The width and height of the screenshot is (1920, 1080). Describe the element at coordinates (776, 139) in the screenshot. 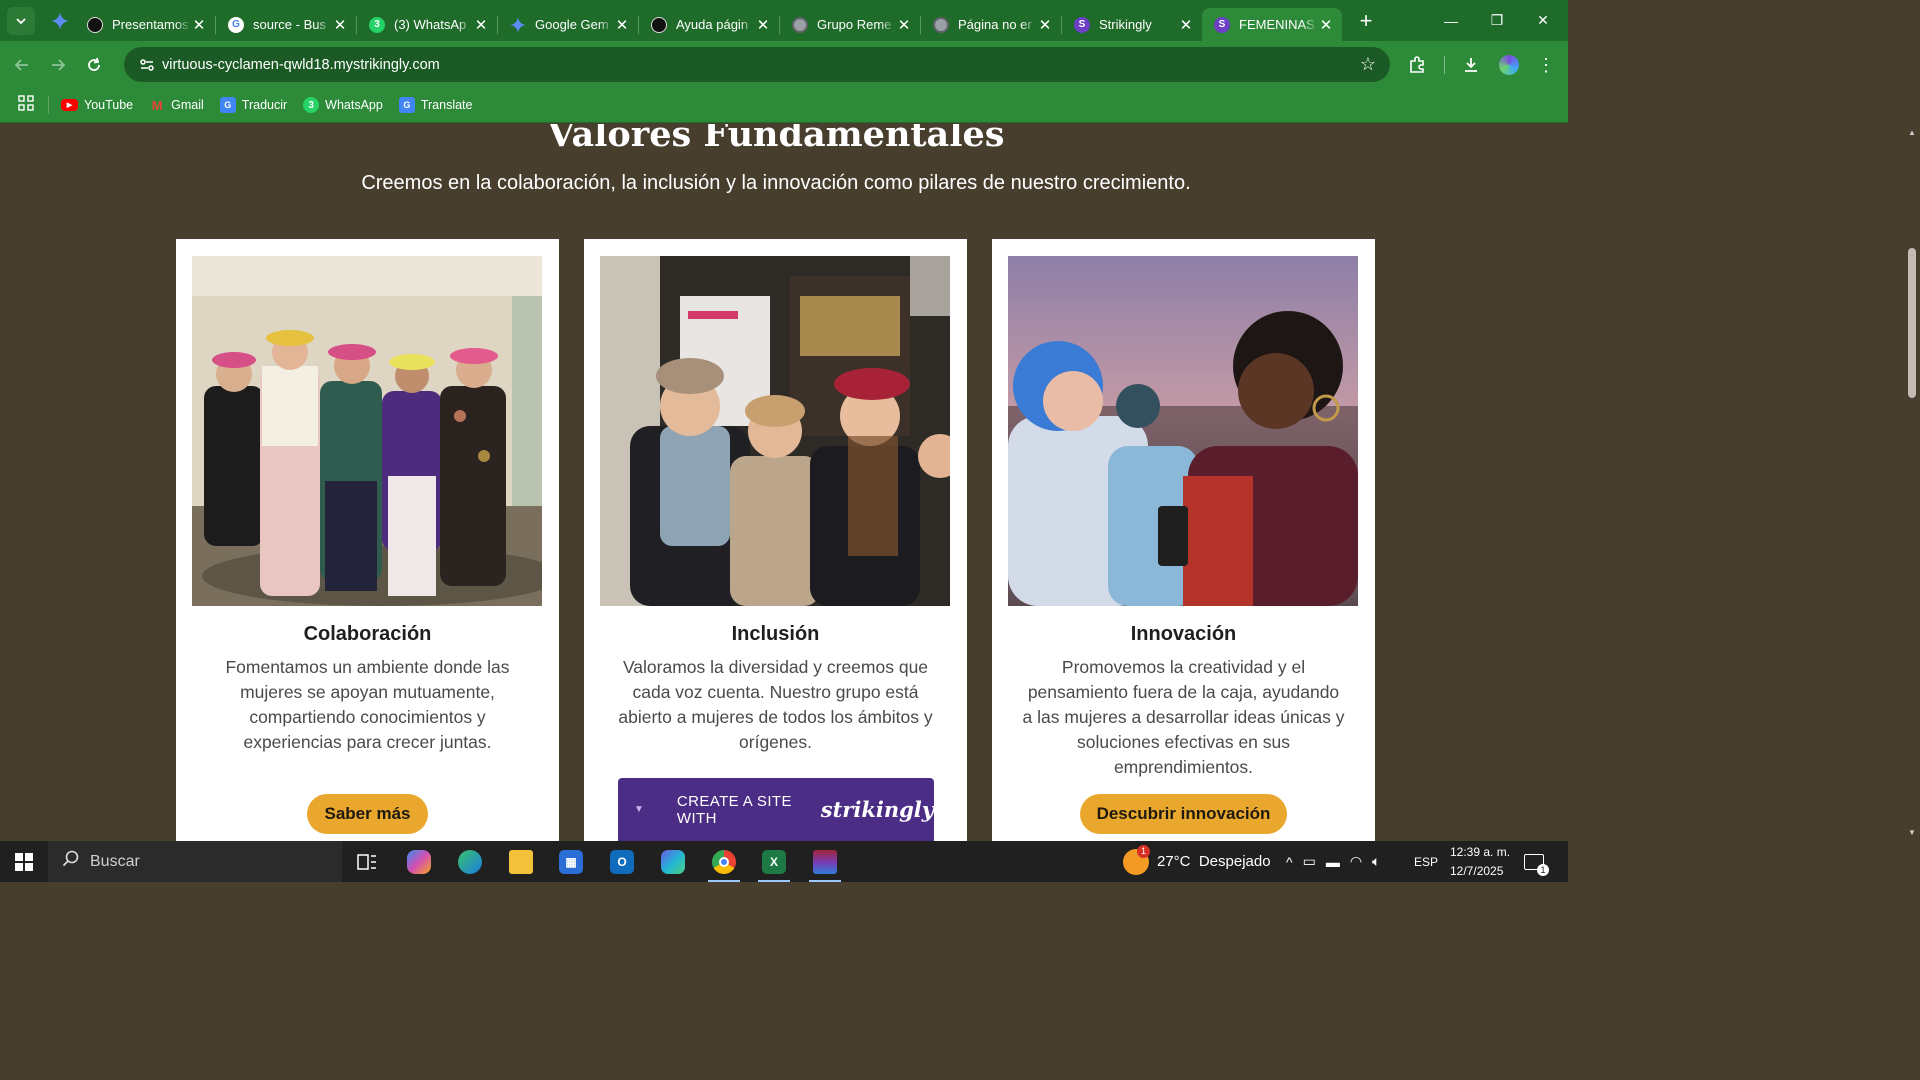

I see `section-title: Valores Fundamentales` at that location.